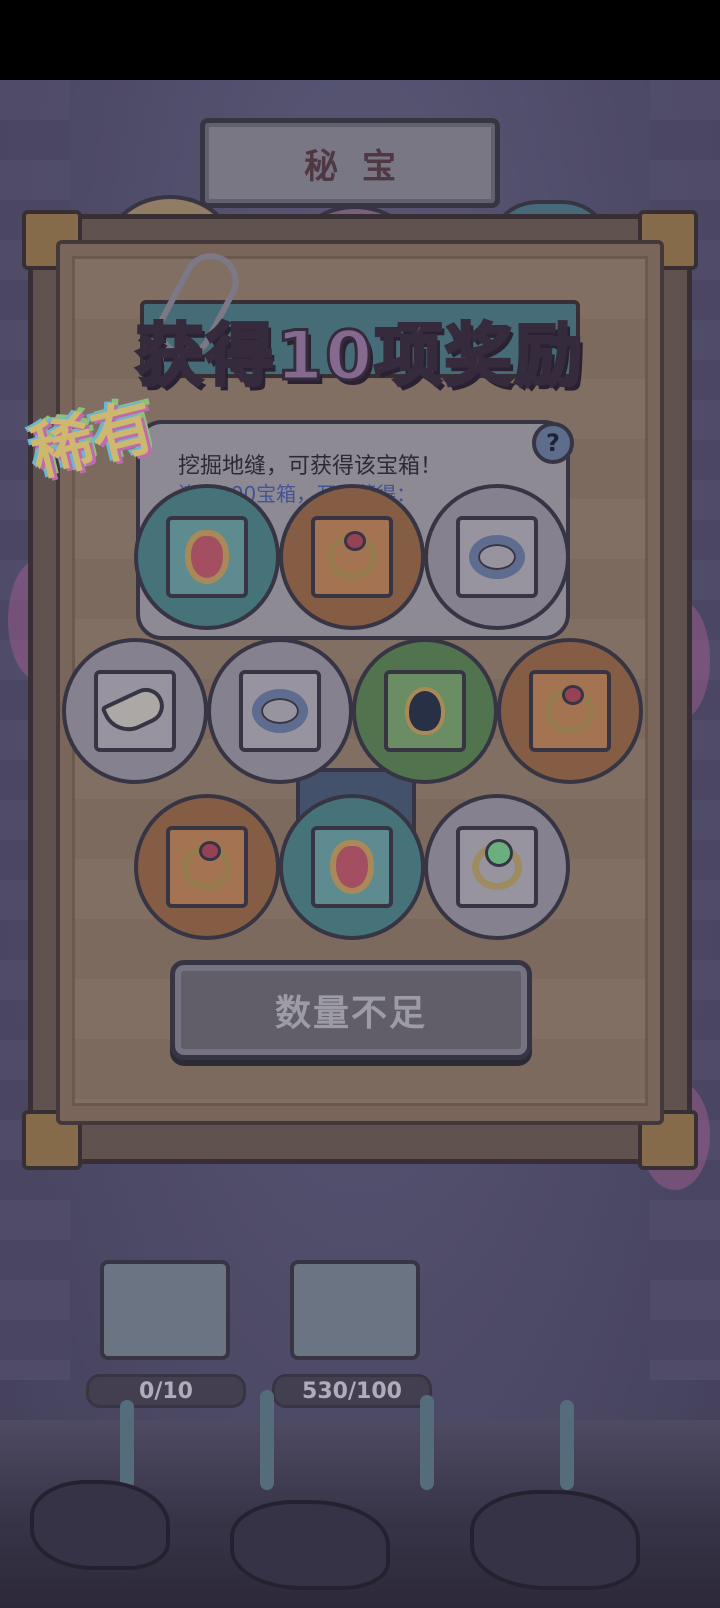  What do you see at coordinates (310, 466) in the screenshot?
I see `info-text-line1: 挖掘地缝，可获得该宝箱！` at bounding box center [310, 466].